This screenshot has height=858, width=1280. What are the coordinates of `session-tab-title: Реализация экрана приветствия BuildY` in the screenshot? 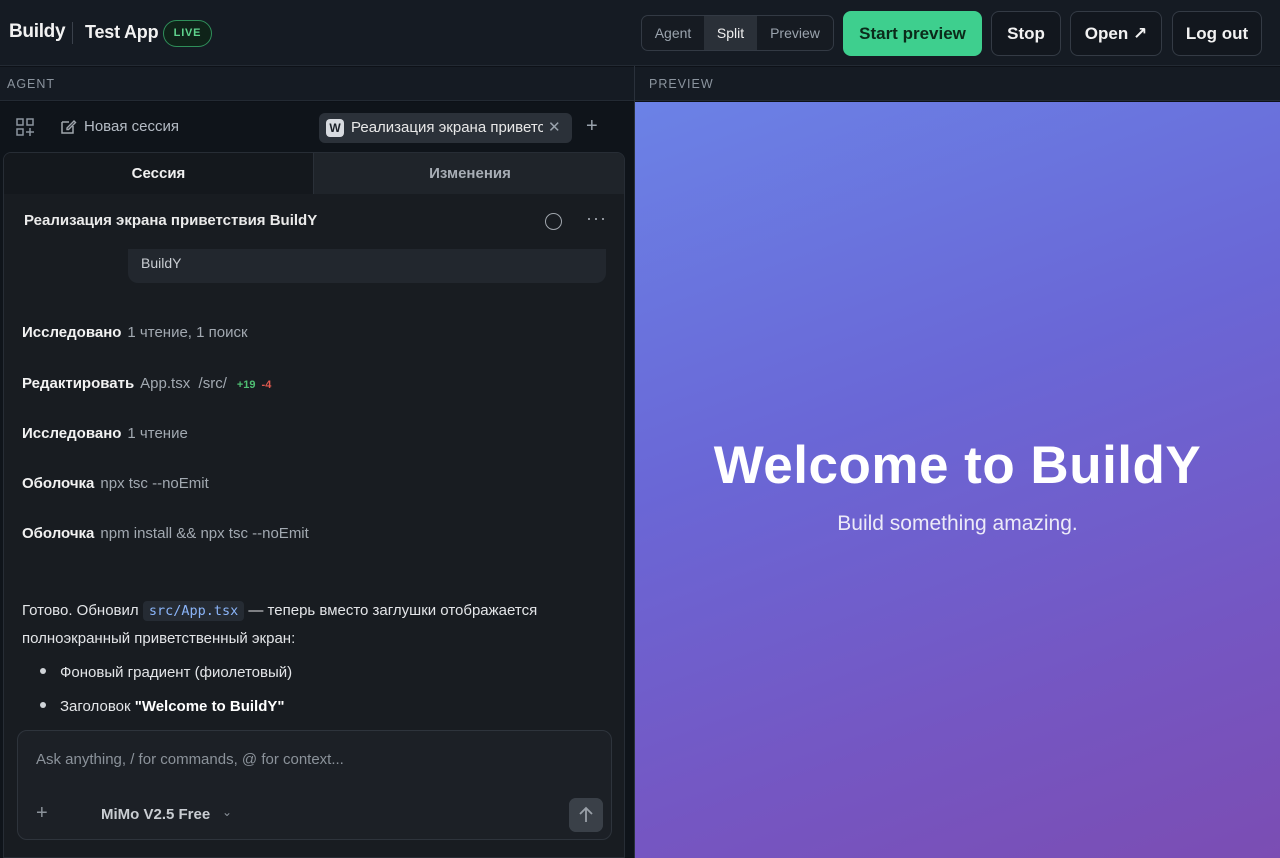 It's located at (447, 127).